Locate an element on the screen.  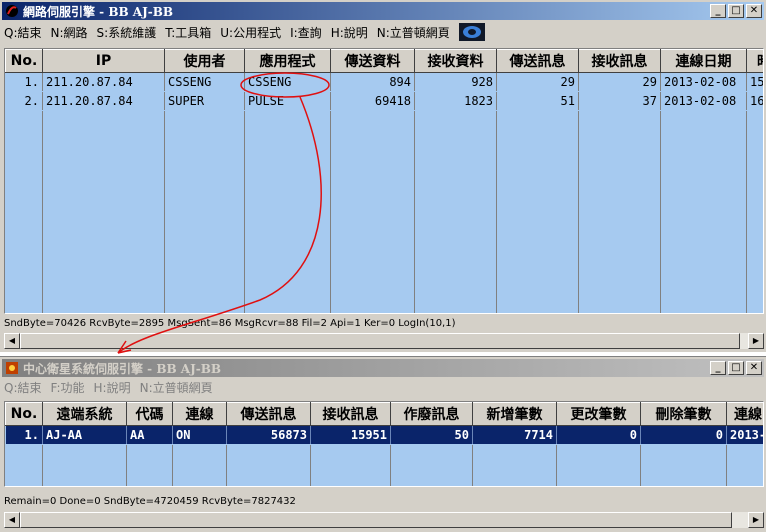
cell-user: CSSENG is located at coordinates (204, 82).